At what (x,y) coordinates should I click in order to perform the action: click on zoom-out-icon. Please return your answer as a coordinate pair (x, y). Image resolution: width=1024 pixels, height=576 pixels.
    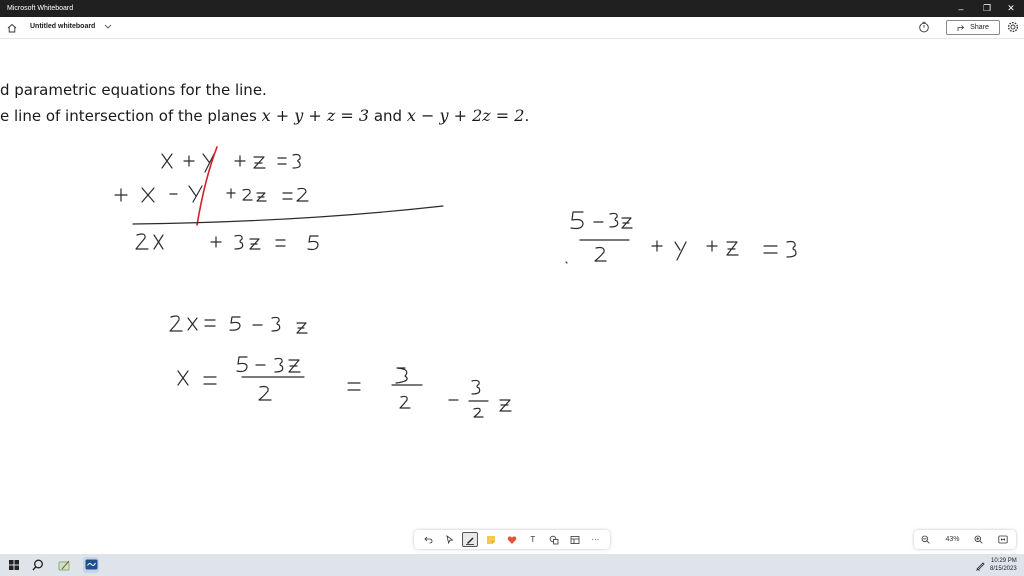
    Looking at the image, I should click on (926, 539).